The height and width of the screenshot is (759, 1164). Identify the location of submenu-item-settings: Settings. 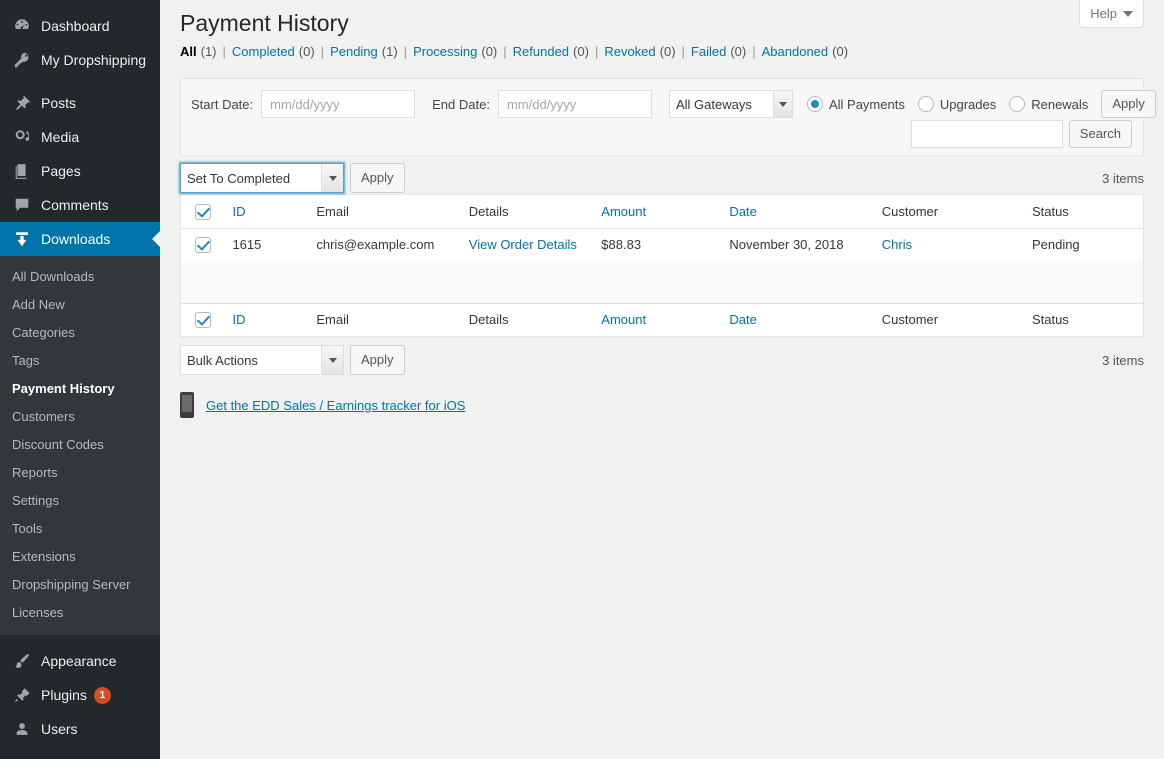
(80, 501).